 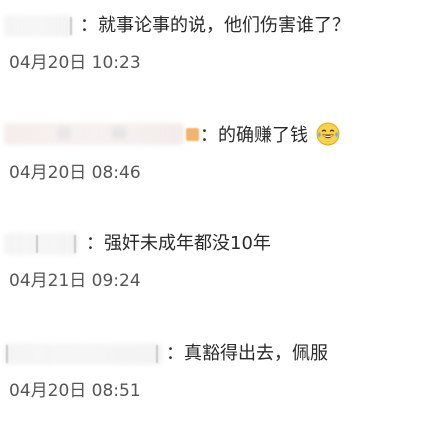 I want to click on comment-text-body: ：的确赚了钱, so click(x=254, y=135).